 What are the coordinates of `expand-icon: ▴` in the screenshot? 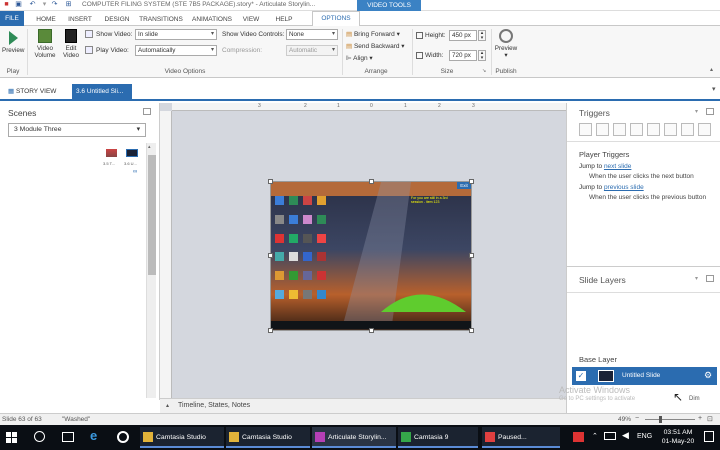 It's located at (167, 405).